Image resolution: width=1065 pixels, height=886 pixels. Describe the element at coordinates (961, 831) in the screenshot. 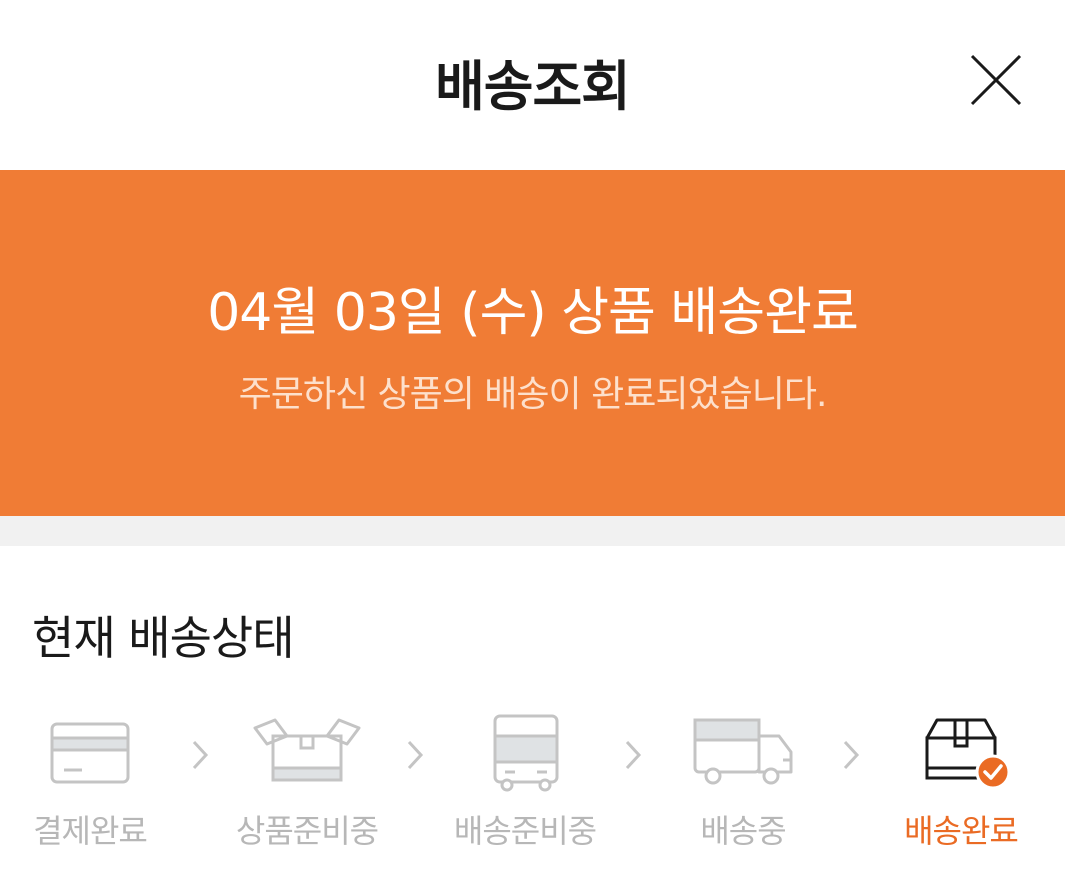

I see `step-label: 배송완료` at that location.